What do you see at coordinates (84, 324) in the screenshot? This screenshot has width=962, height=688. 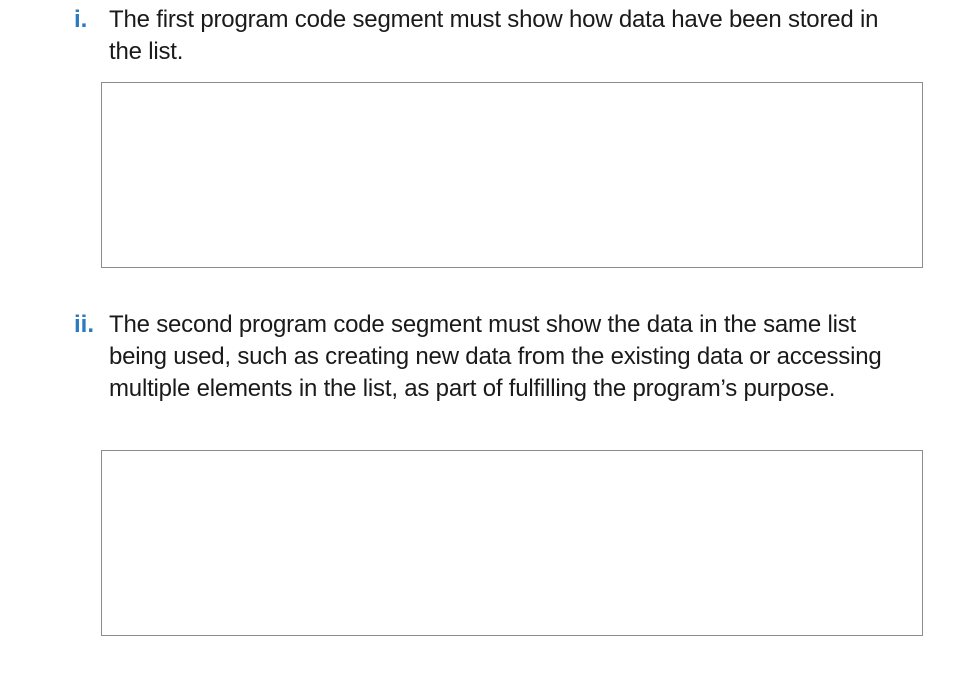 I see `item-numeral: ii.` at bounding box center [84, 324].